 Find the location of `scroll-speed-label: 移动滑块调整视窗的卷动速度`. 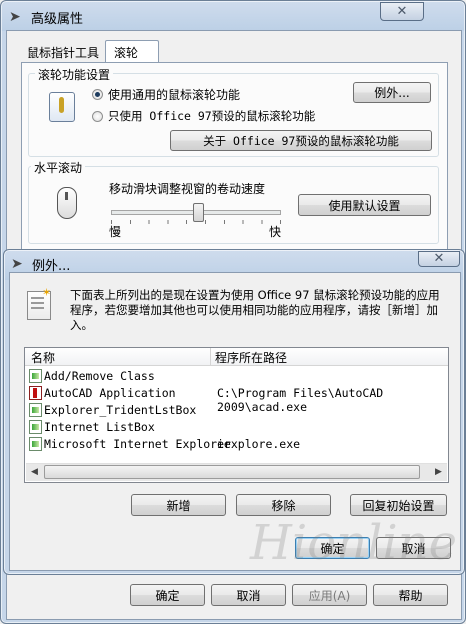

scroll-speed-label: 移动滑块调整视窗的卷动速度 is located at coordinates (187, 189).